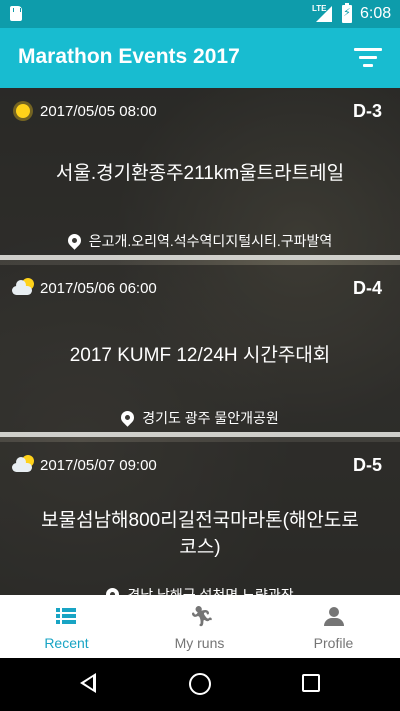 The width and height of the screenshot is (400, 711). What do you see at coordinates (129, 56) in the screenshot?
I see `app-title: Marathon Events 2017` at bounding box center [129, 56].